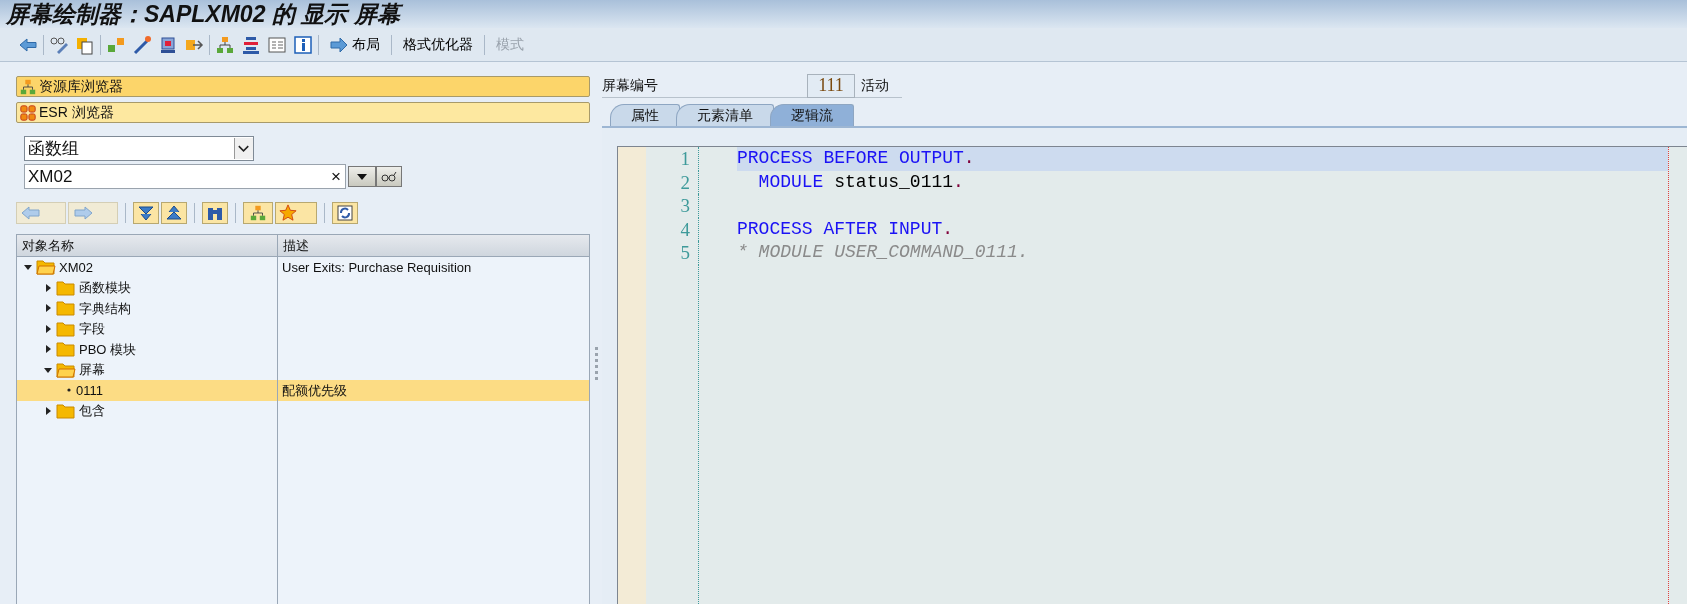 The image size is (1687, 604). Describe the element at coordinates (251, 44) in the screenshot. I see `layers-icon` at that location.